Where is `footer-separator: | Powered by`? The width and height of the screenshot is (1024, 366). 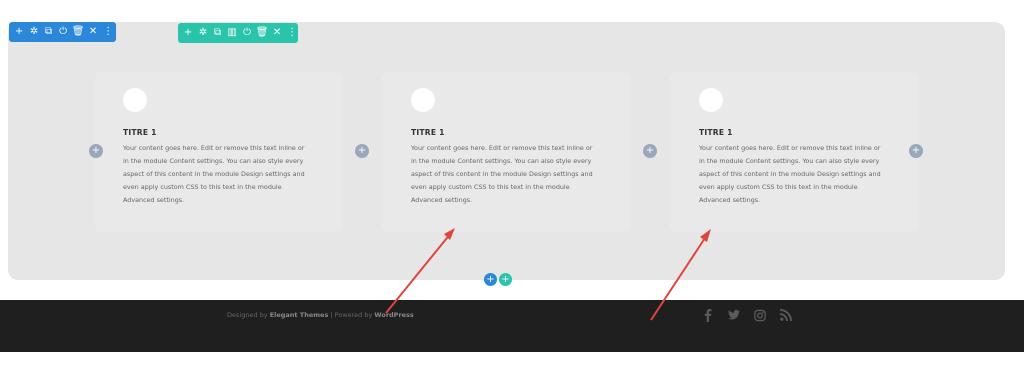
footer-separator: | Powered by is located at coordinates (351, 315).